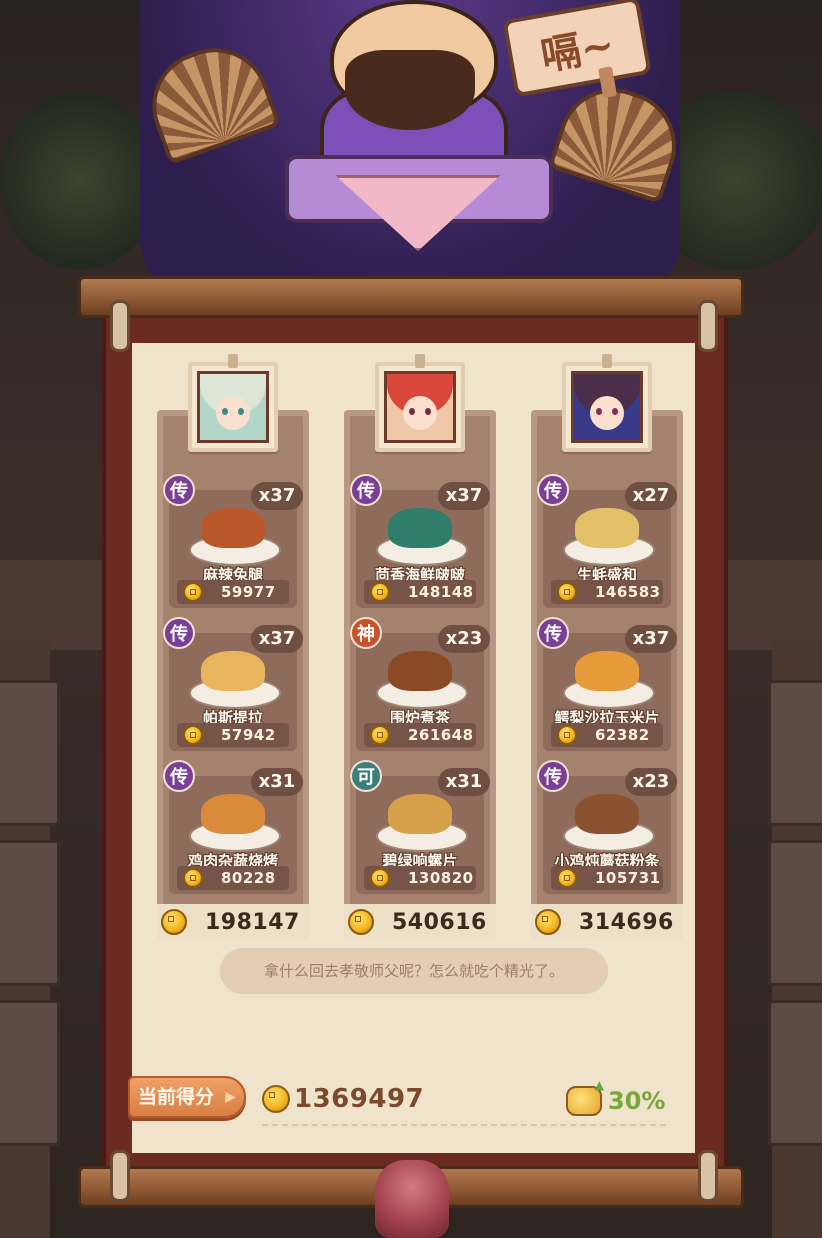 Image resolution: width=822 pixels, height=1238 pixels. I want to click on portrait-eye, so click(599, 411).